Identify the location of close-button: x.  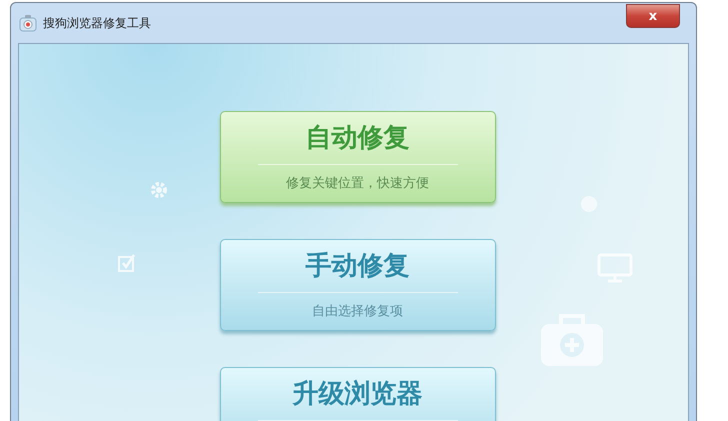
(653, 16).